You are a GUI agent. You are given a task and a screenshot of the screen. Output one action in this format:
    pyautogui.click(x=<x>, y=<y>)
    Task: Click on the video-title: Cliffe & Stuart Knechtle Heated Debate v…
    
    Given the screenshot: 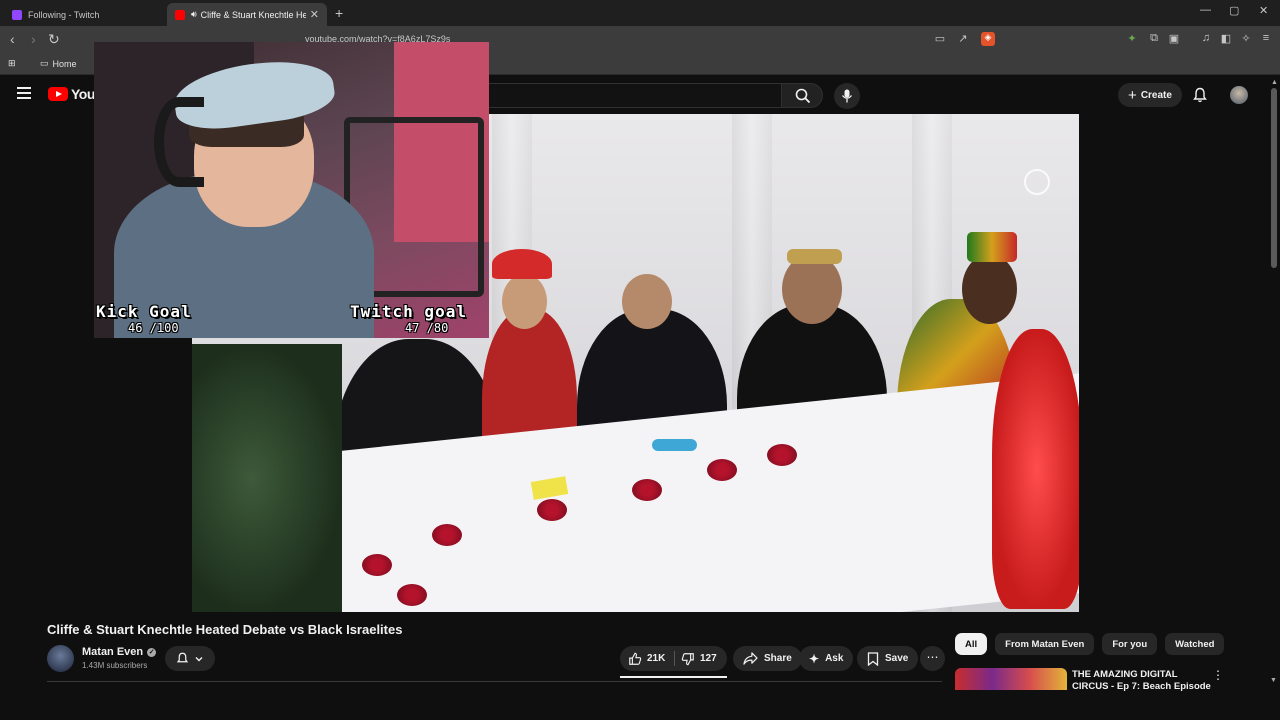 What is the action you would take?
    pyautogui.click(x=225, y=629)
    